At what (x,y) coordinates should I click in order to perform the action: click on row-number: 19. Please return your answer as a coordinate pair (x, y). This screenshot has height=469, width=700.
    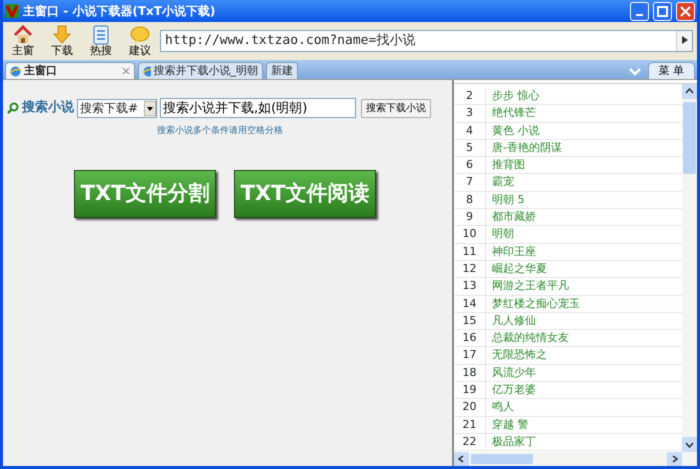
    Looking at the image, I should click on (470, 390).